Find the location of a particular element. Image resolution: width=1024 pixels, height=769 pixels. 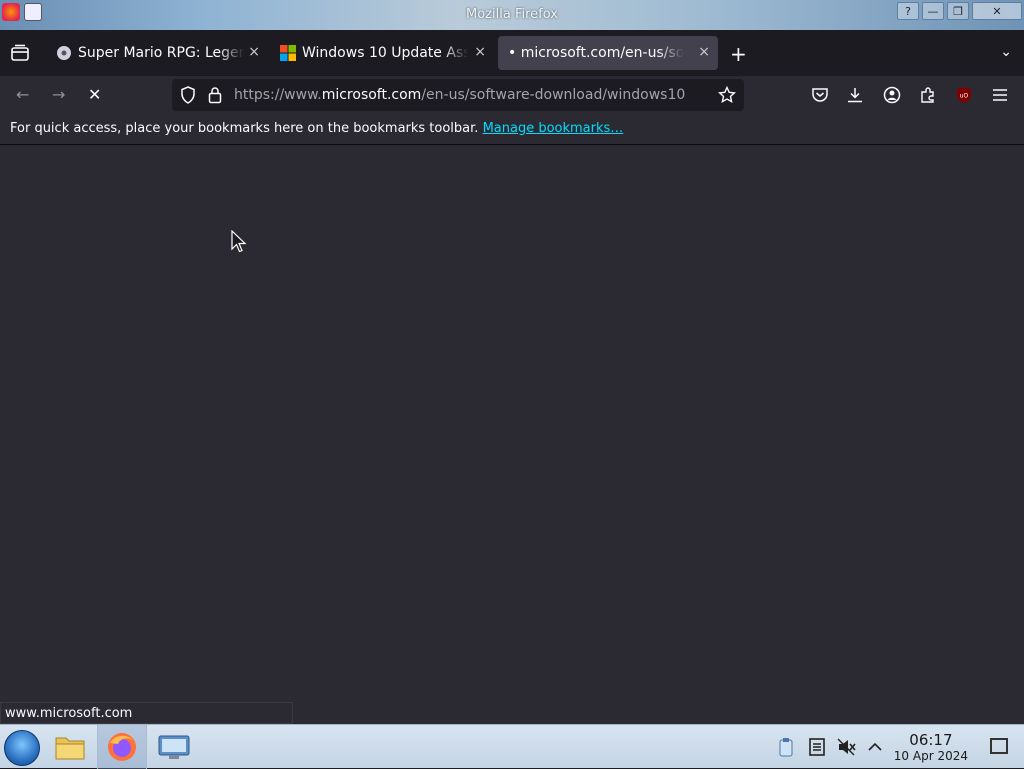

taskbar-system-settings is located at coordinates (174, 747).